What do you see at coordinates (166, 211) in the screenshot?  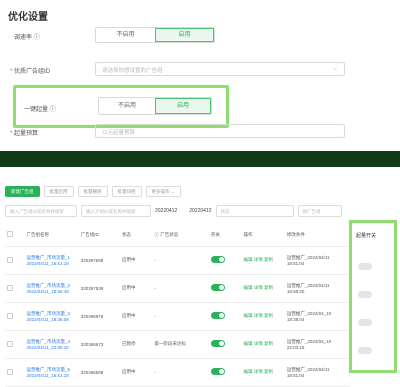 I see `date-from: 20220412` at bounding box center [166, 211].